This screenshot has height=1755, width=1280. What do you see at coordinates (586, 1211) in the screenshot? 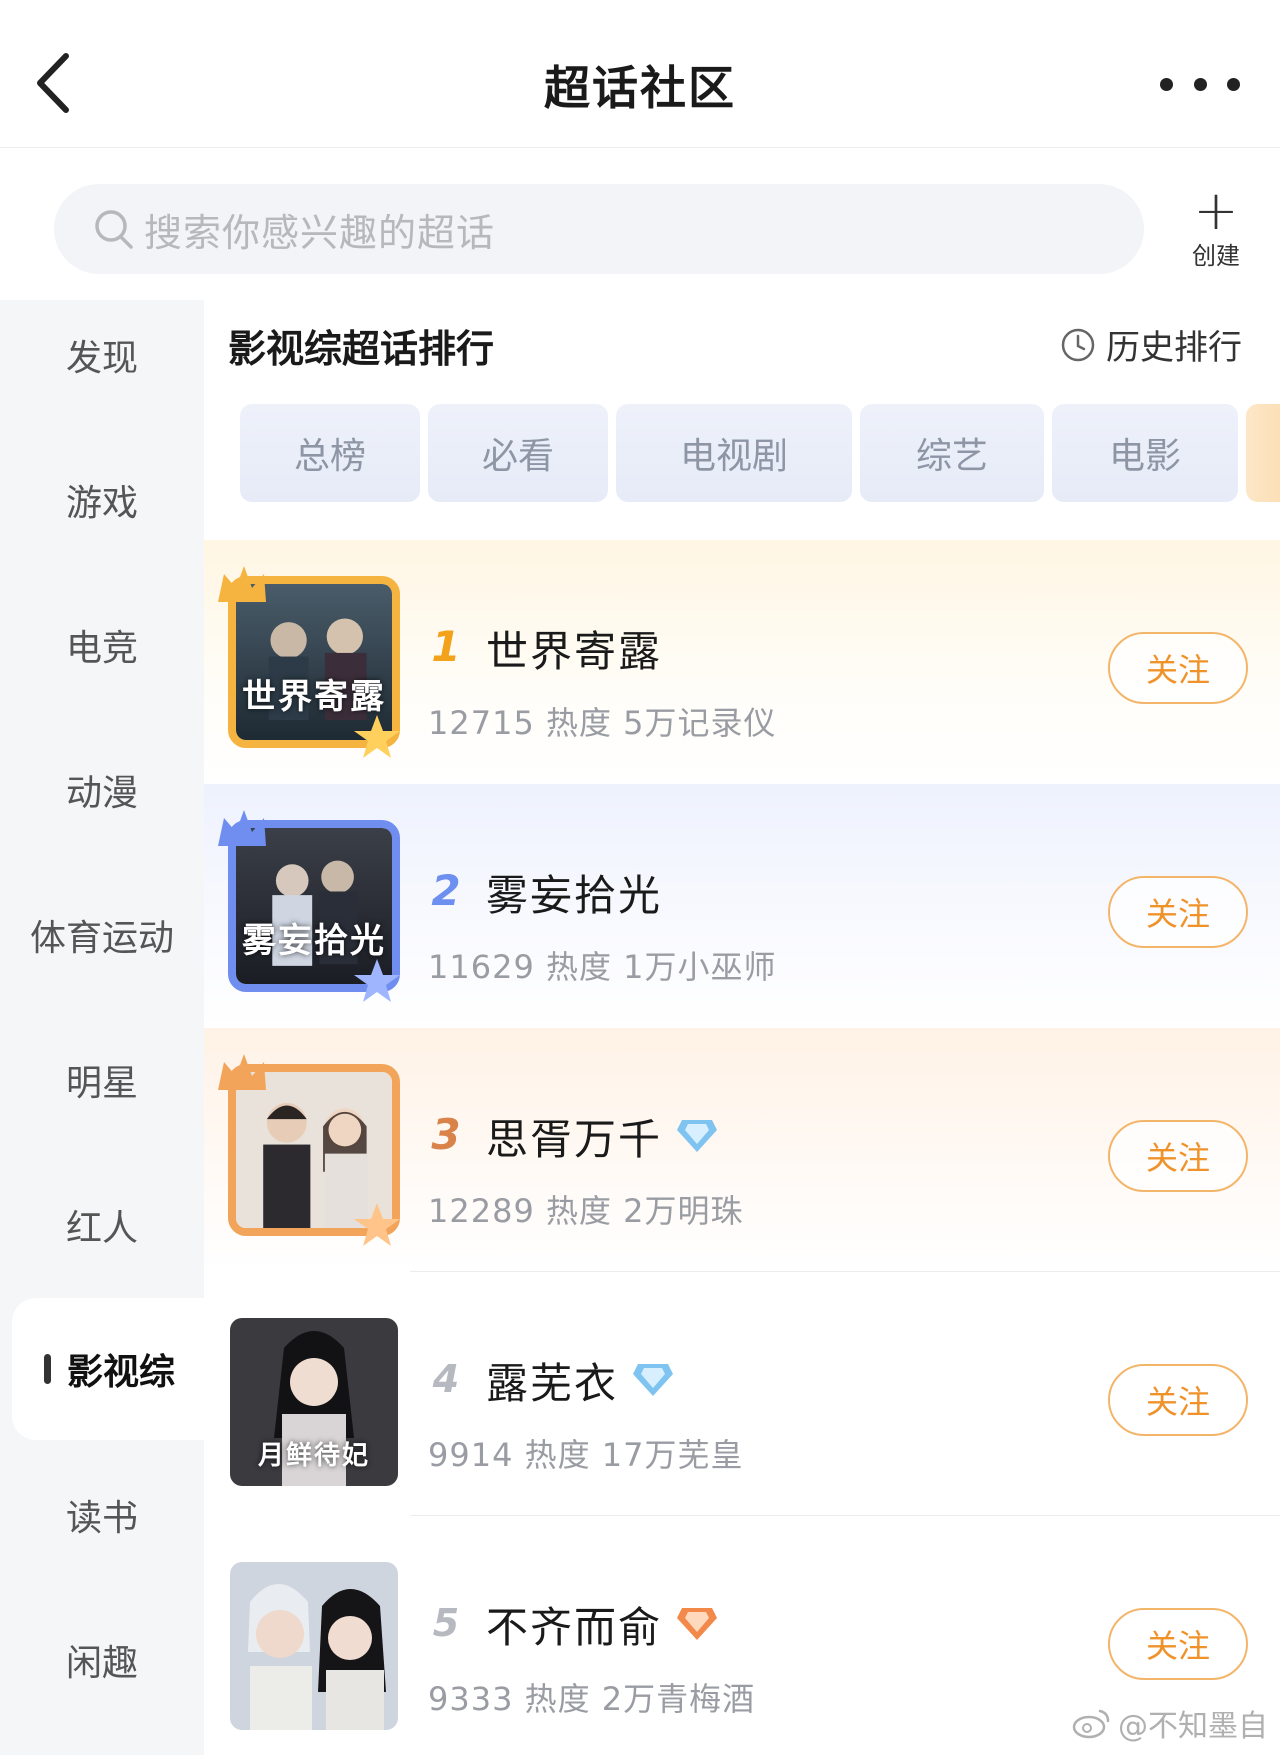
I see `topic-stats: 12289 热度 2万明珠` at bounding box center [586, 1211].